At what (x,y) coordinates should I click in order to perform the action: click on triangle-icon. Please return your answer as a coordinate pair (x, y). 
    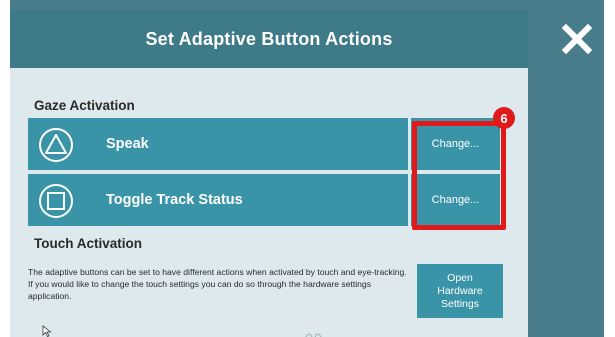
    Looking at the image, I should click on (56, 145).